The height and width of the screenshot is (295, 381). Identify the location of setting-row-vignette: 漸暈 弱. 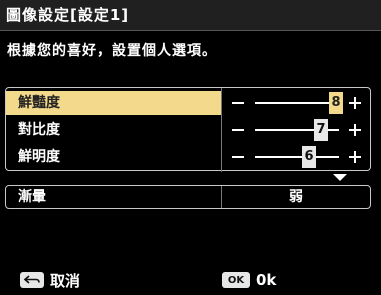
(188, 197).